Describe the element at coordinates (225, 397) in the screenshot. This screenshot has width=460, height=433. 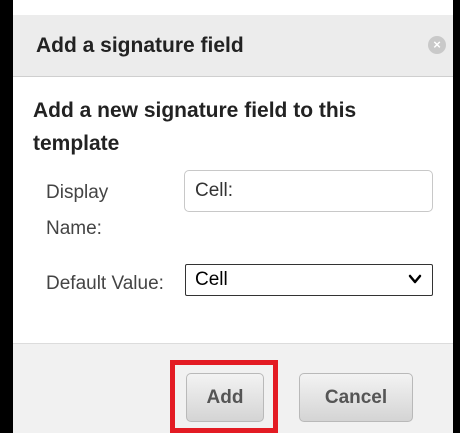
I see `add-button: Add` at that location.